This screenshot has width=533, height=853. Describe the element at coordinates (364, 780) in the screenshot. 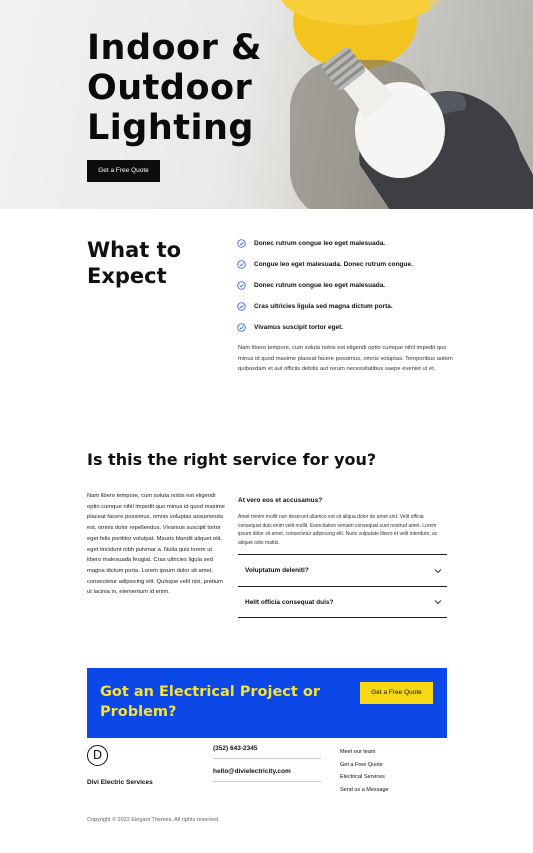

I see `footer-link: Electrical Services` at that location.